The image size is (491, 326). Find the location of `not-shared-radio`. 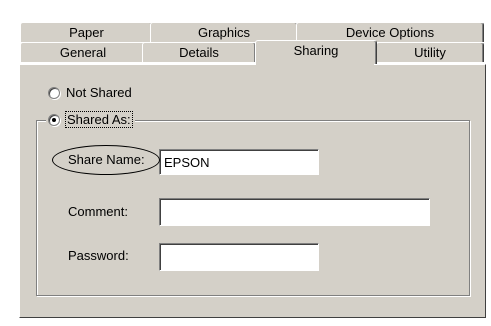

not-shared-radio is located at coordinates (54, 92).